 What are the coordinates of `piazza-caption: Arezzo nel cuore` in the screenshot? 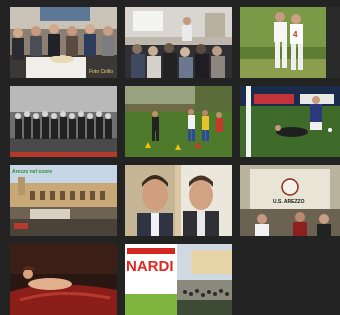 It's located at (32, 172).